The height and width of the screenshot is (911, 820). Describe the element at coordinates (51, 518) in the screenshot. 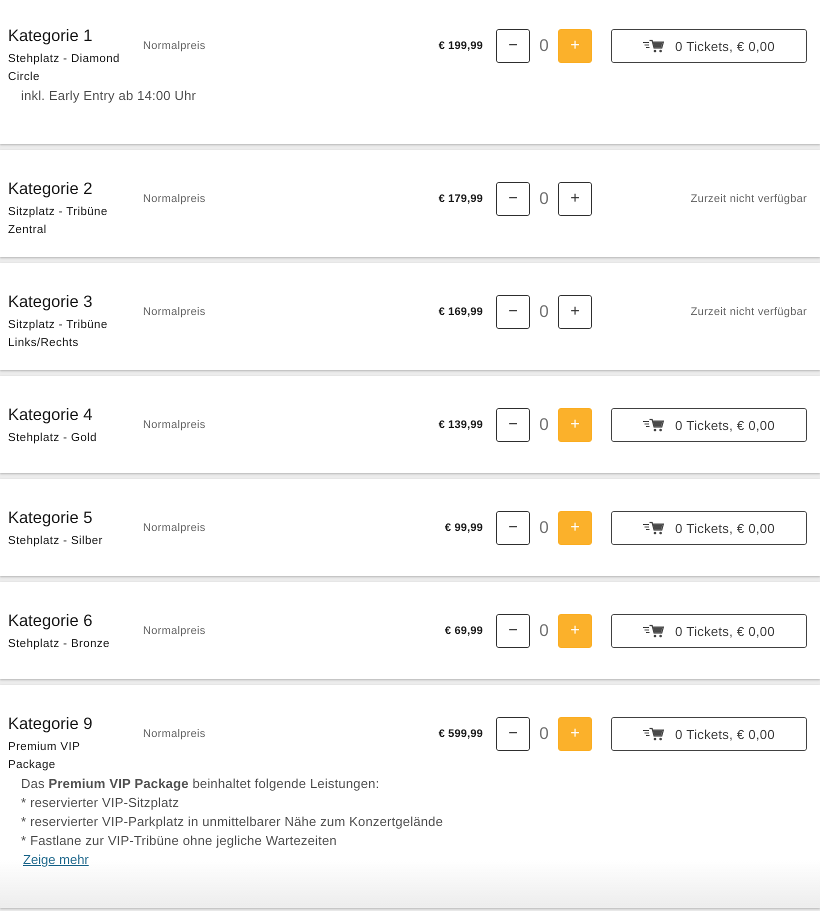

I see `category-title: Kategorie 5` at that location.